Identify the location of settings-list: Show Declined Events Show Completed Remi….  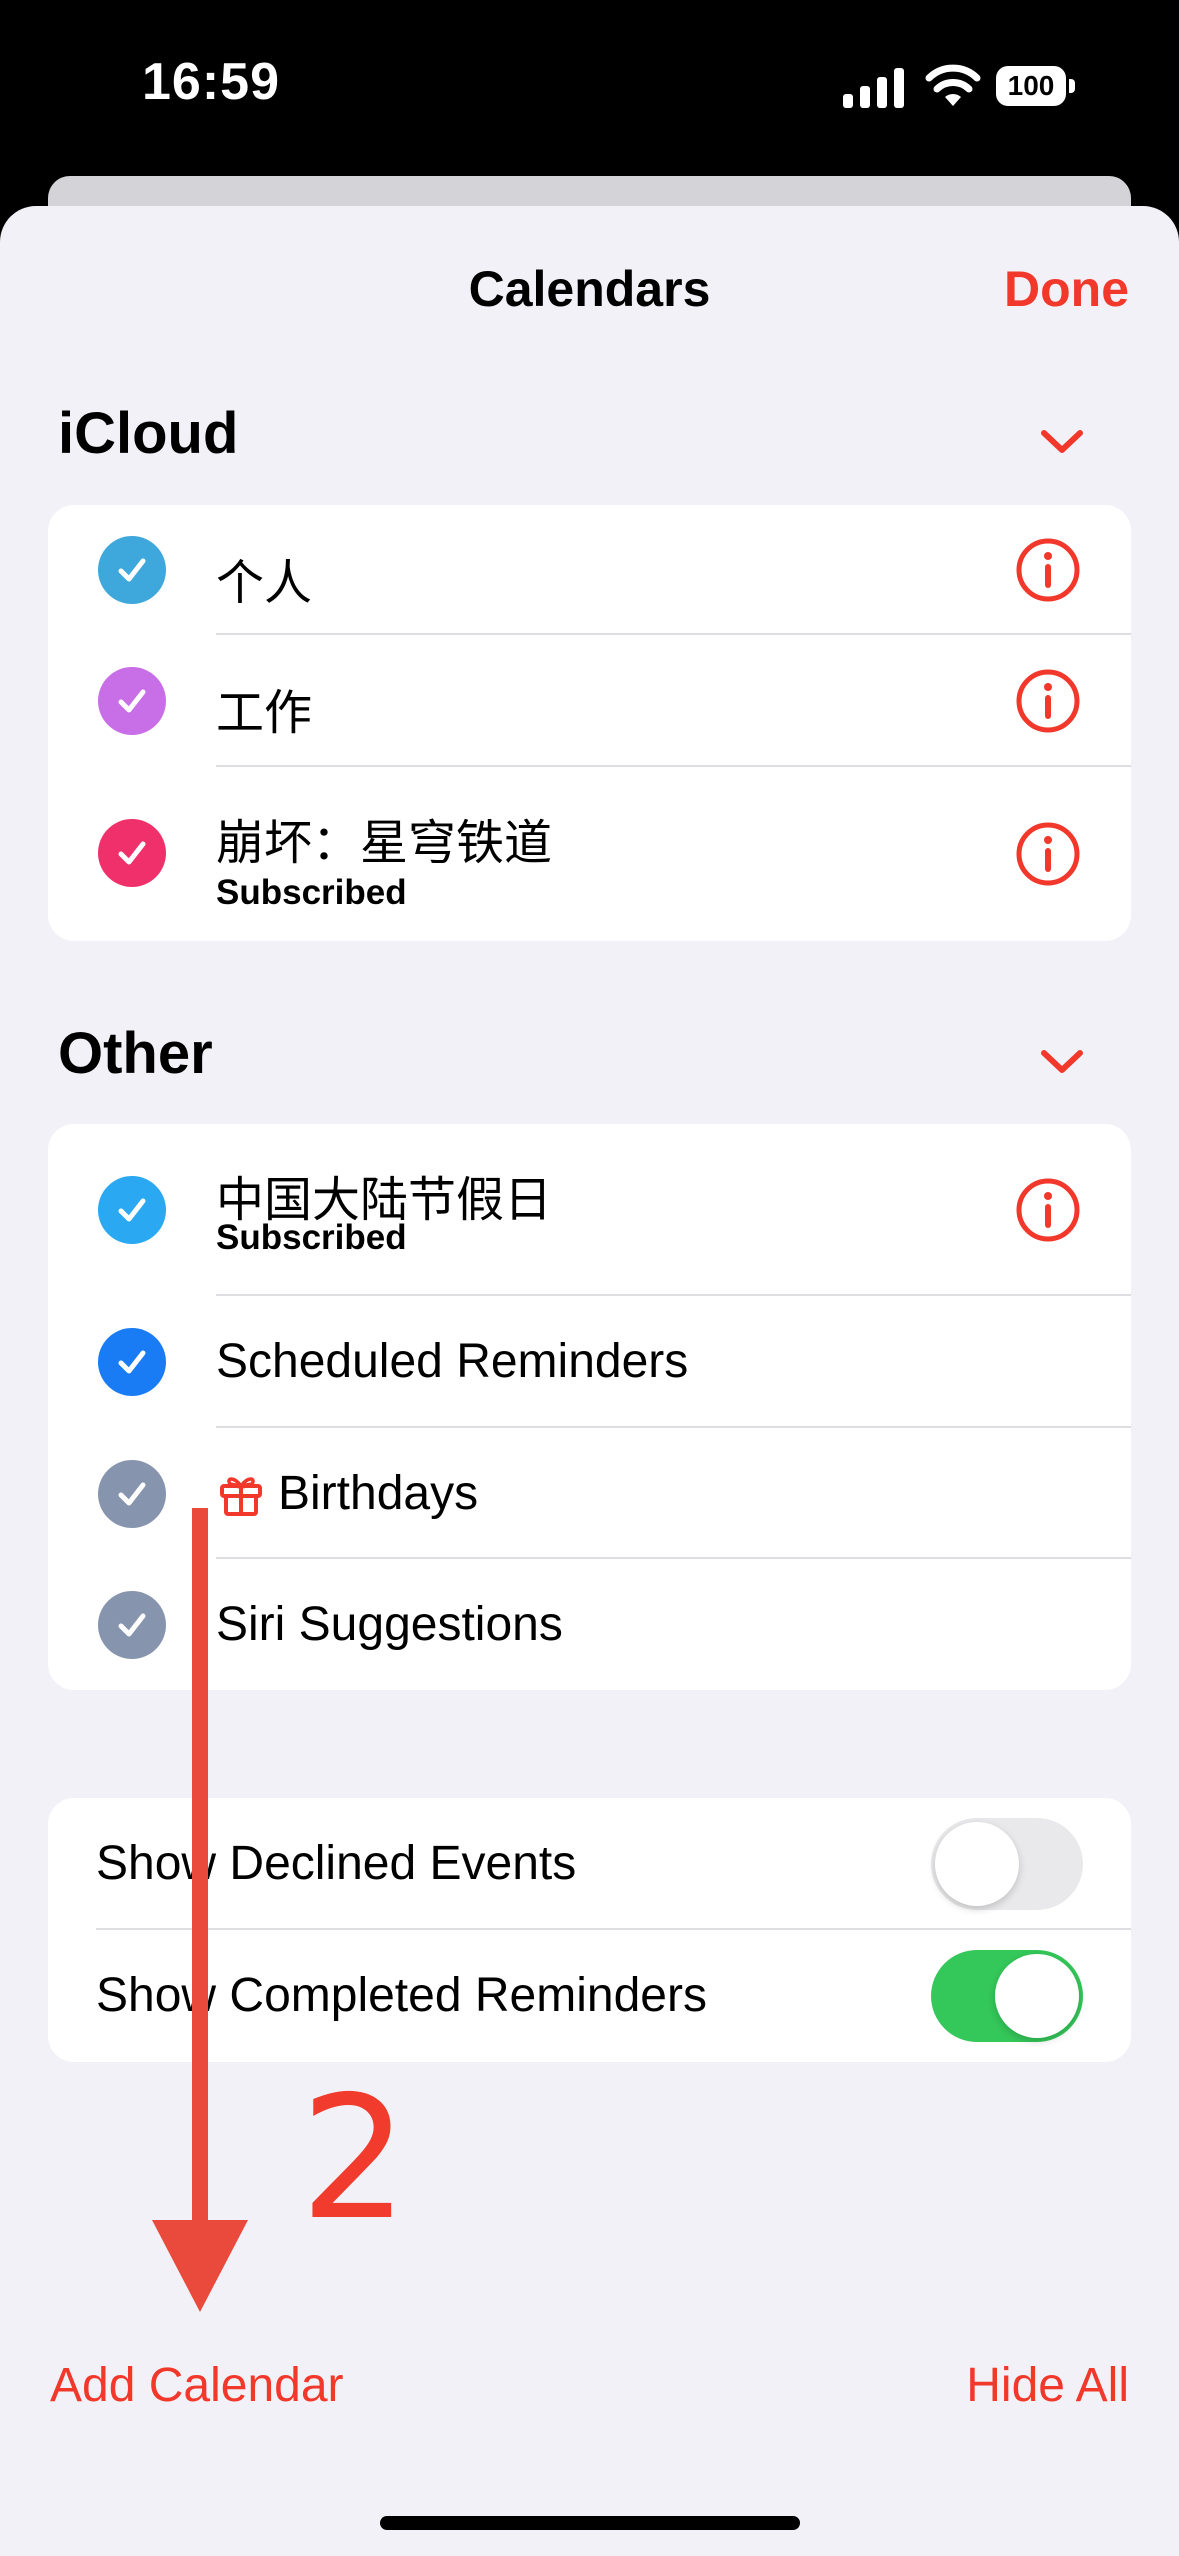
(589, 1930).